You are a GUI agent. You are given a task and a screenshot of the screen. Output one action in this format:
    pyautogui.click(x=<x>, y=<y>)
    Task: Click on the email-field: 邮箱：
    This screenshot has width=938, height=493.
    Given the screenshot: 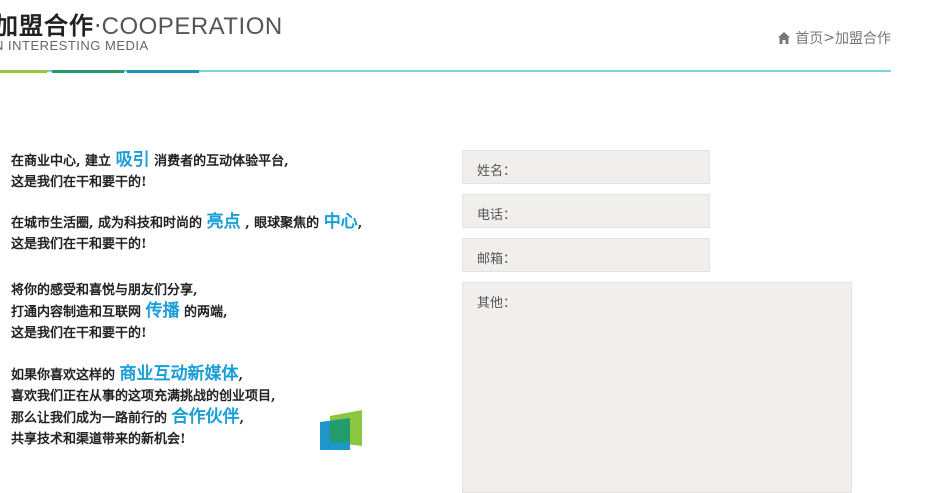 What is the action you would take?
    pyautogui.click(x=586, y=255)
    